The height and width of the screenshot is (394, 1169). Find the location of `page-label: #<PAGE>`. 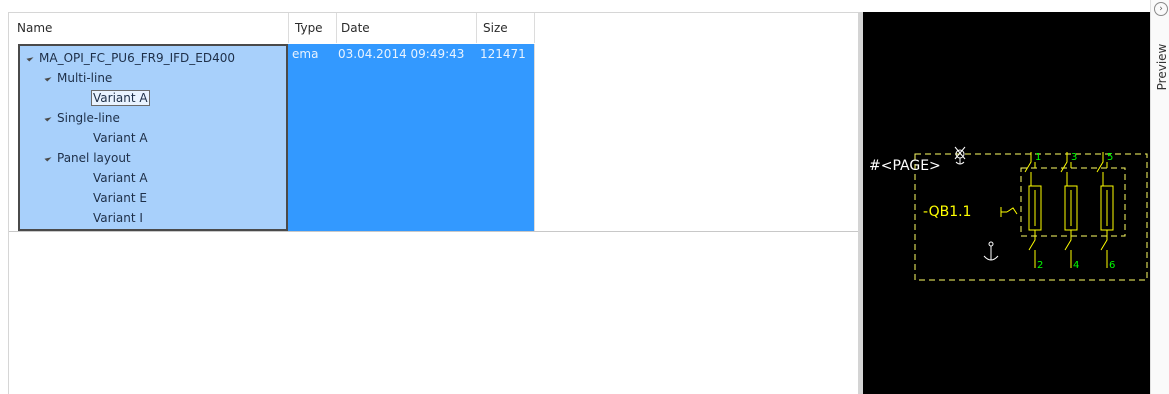

page-label: #<PAGE> is located at coordinates (905, 166).